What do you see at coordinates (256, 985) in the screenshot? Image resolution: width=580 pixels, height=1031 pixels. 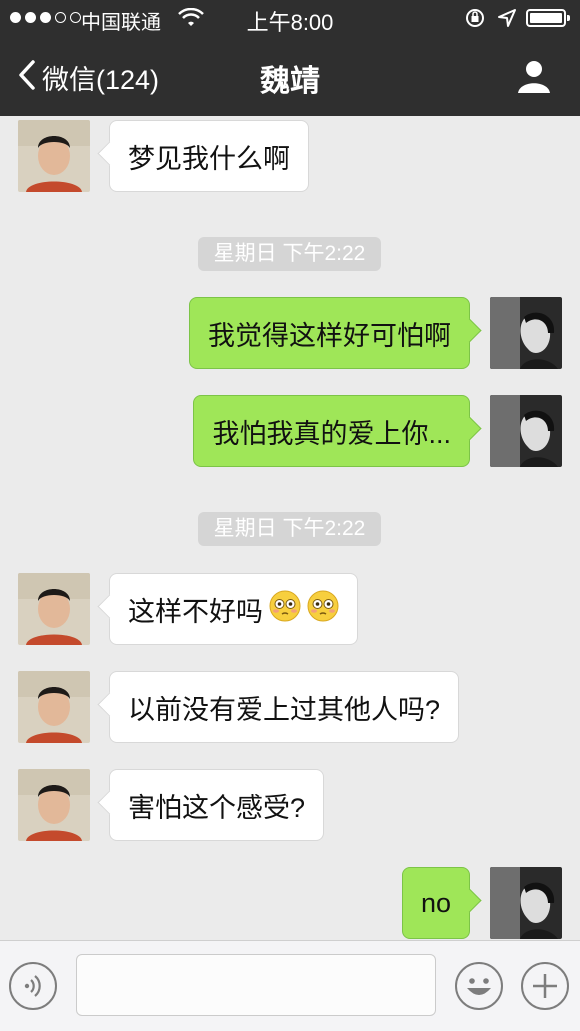 I see `message-input` at bounding box center [256, 985].